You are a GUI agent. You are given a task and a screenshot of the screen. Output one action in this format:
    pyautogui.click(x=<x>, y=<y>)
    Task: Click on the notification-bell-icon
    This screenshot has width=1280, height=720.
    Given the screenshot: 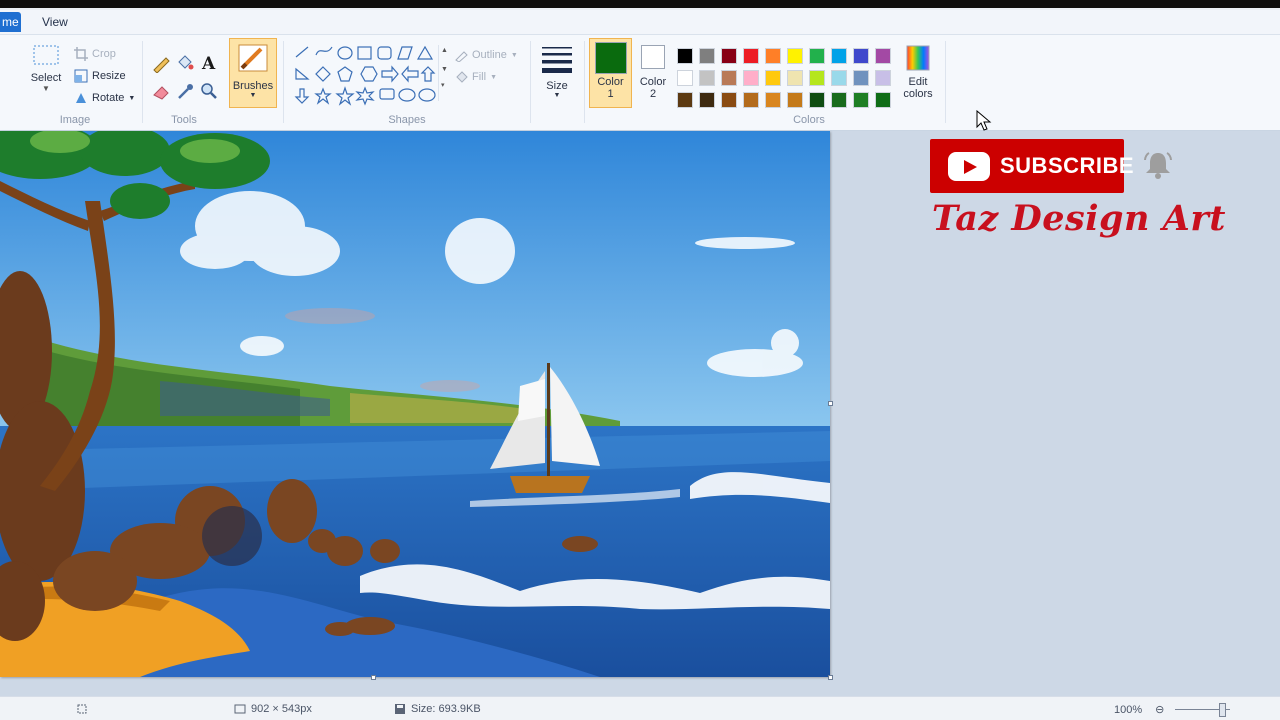 What is the action you would take?
    pyautogui.click(x=1158, y=165)
    